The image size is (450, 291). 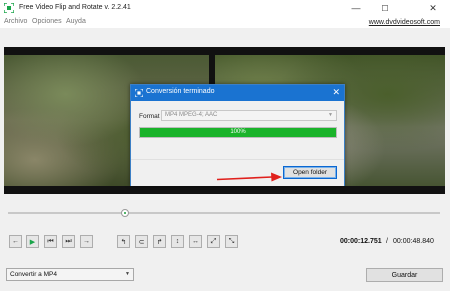 I want to click on play-button: ▶, so click(x=32, y=241).